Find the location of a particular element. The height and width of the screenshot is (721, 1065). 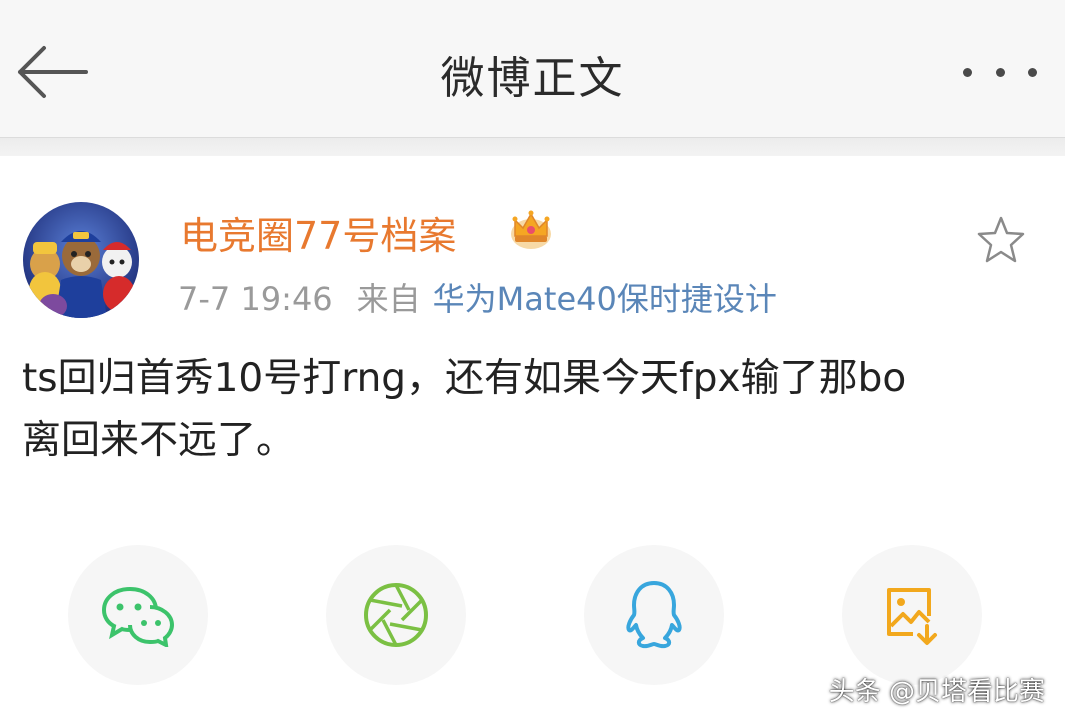

post-content-line: 离回来不远了。 is located at coordinates (159, 440).